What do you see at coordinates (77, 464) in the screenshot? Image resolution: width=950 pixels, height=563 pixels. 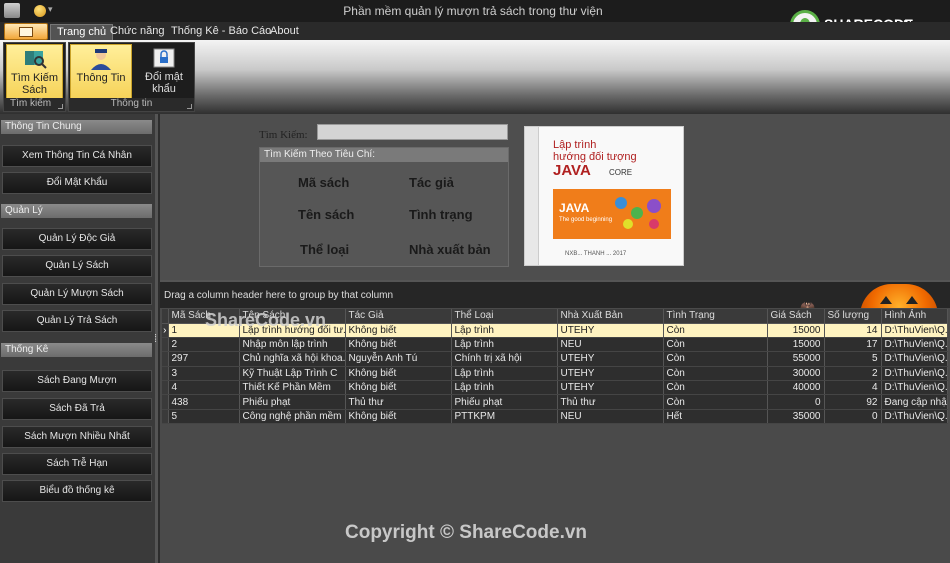 I see `sach-tre-han-button: Sách Trễ Hạn` at bounding box center [77, 464].